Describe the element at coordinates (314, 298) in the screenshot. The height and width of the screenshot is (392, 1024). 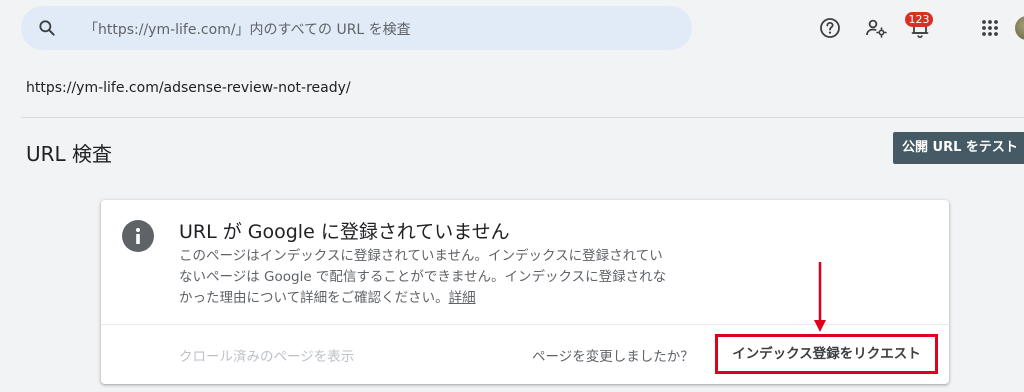
I see `status-description-line-text: かった理由について詳細をご確認ください。` at that location.